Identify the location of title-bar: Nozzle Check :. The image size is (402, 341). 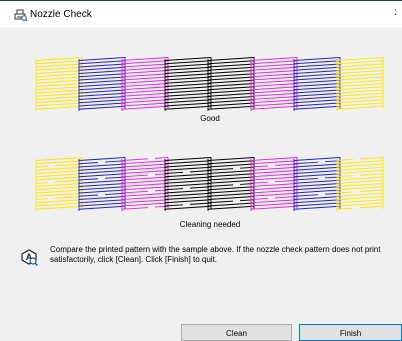
(201, 14).